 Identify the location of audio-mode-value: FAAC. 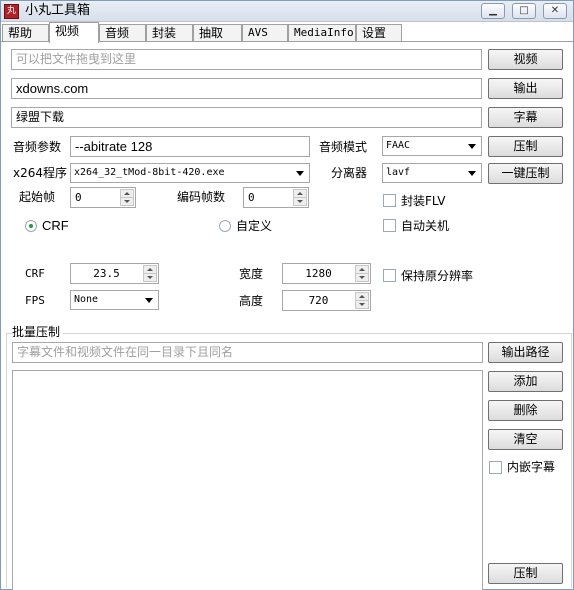
(398, 145).